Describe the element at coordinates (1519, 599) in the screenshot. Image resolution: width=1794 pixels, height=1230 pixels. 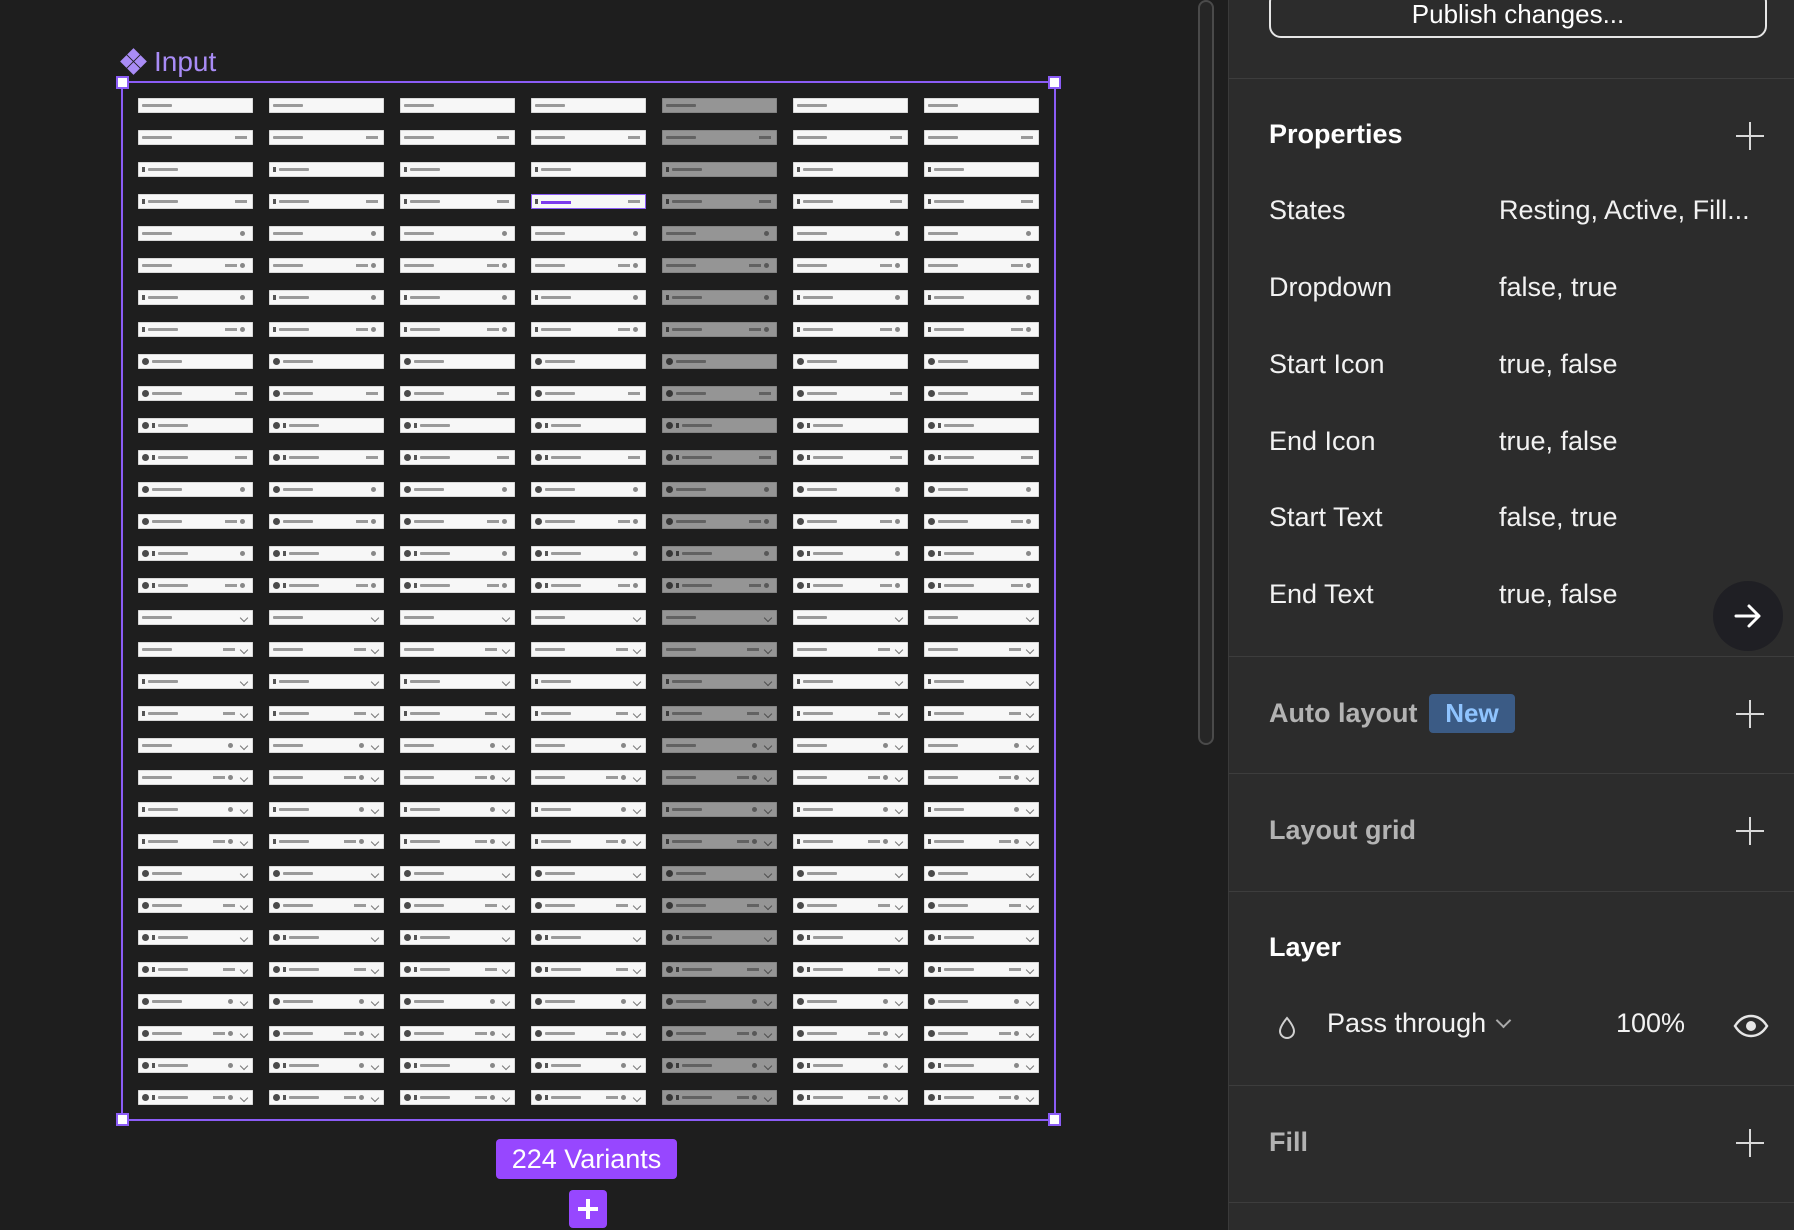
I see `property-row: End Text true, false` at that location.